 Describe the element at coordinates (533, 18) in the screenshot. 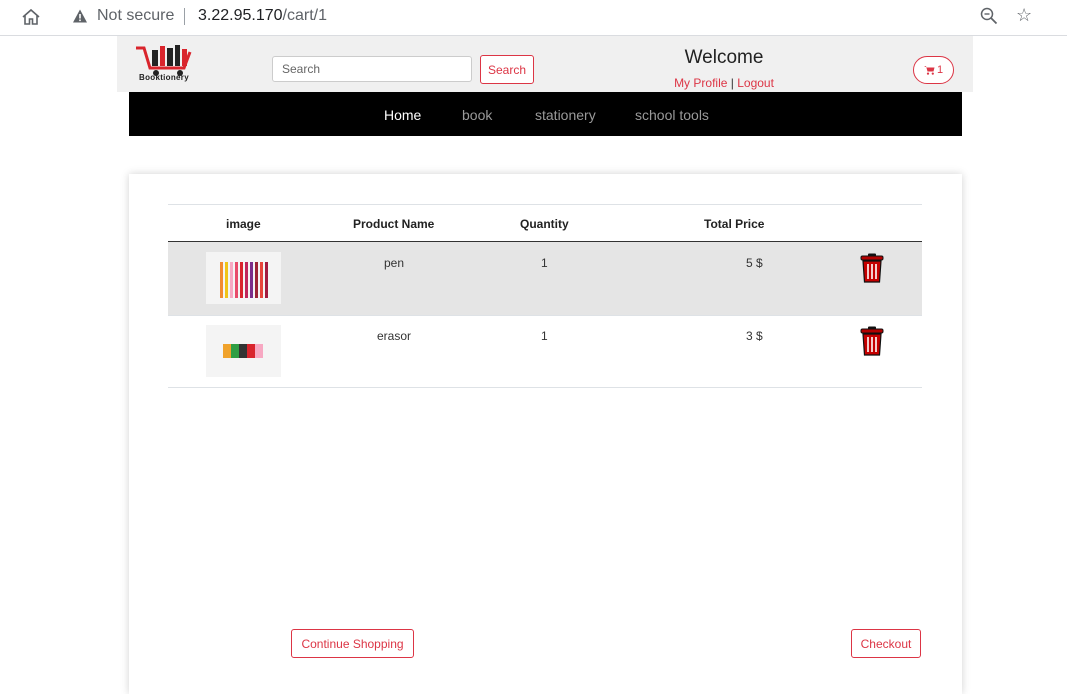

I see `browser-toolbar: Not secure 3.22.95.170/cart/1 ☆ ⋮` at that location.